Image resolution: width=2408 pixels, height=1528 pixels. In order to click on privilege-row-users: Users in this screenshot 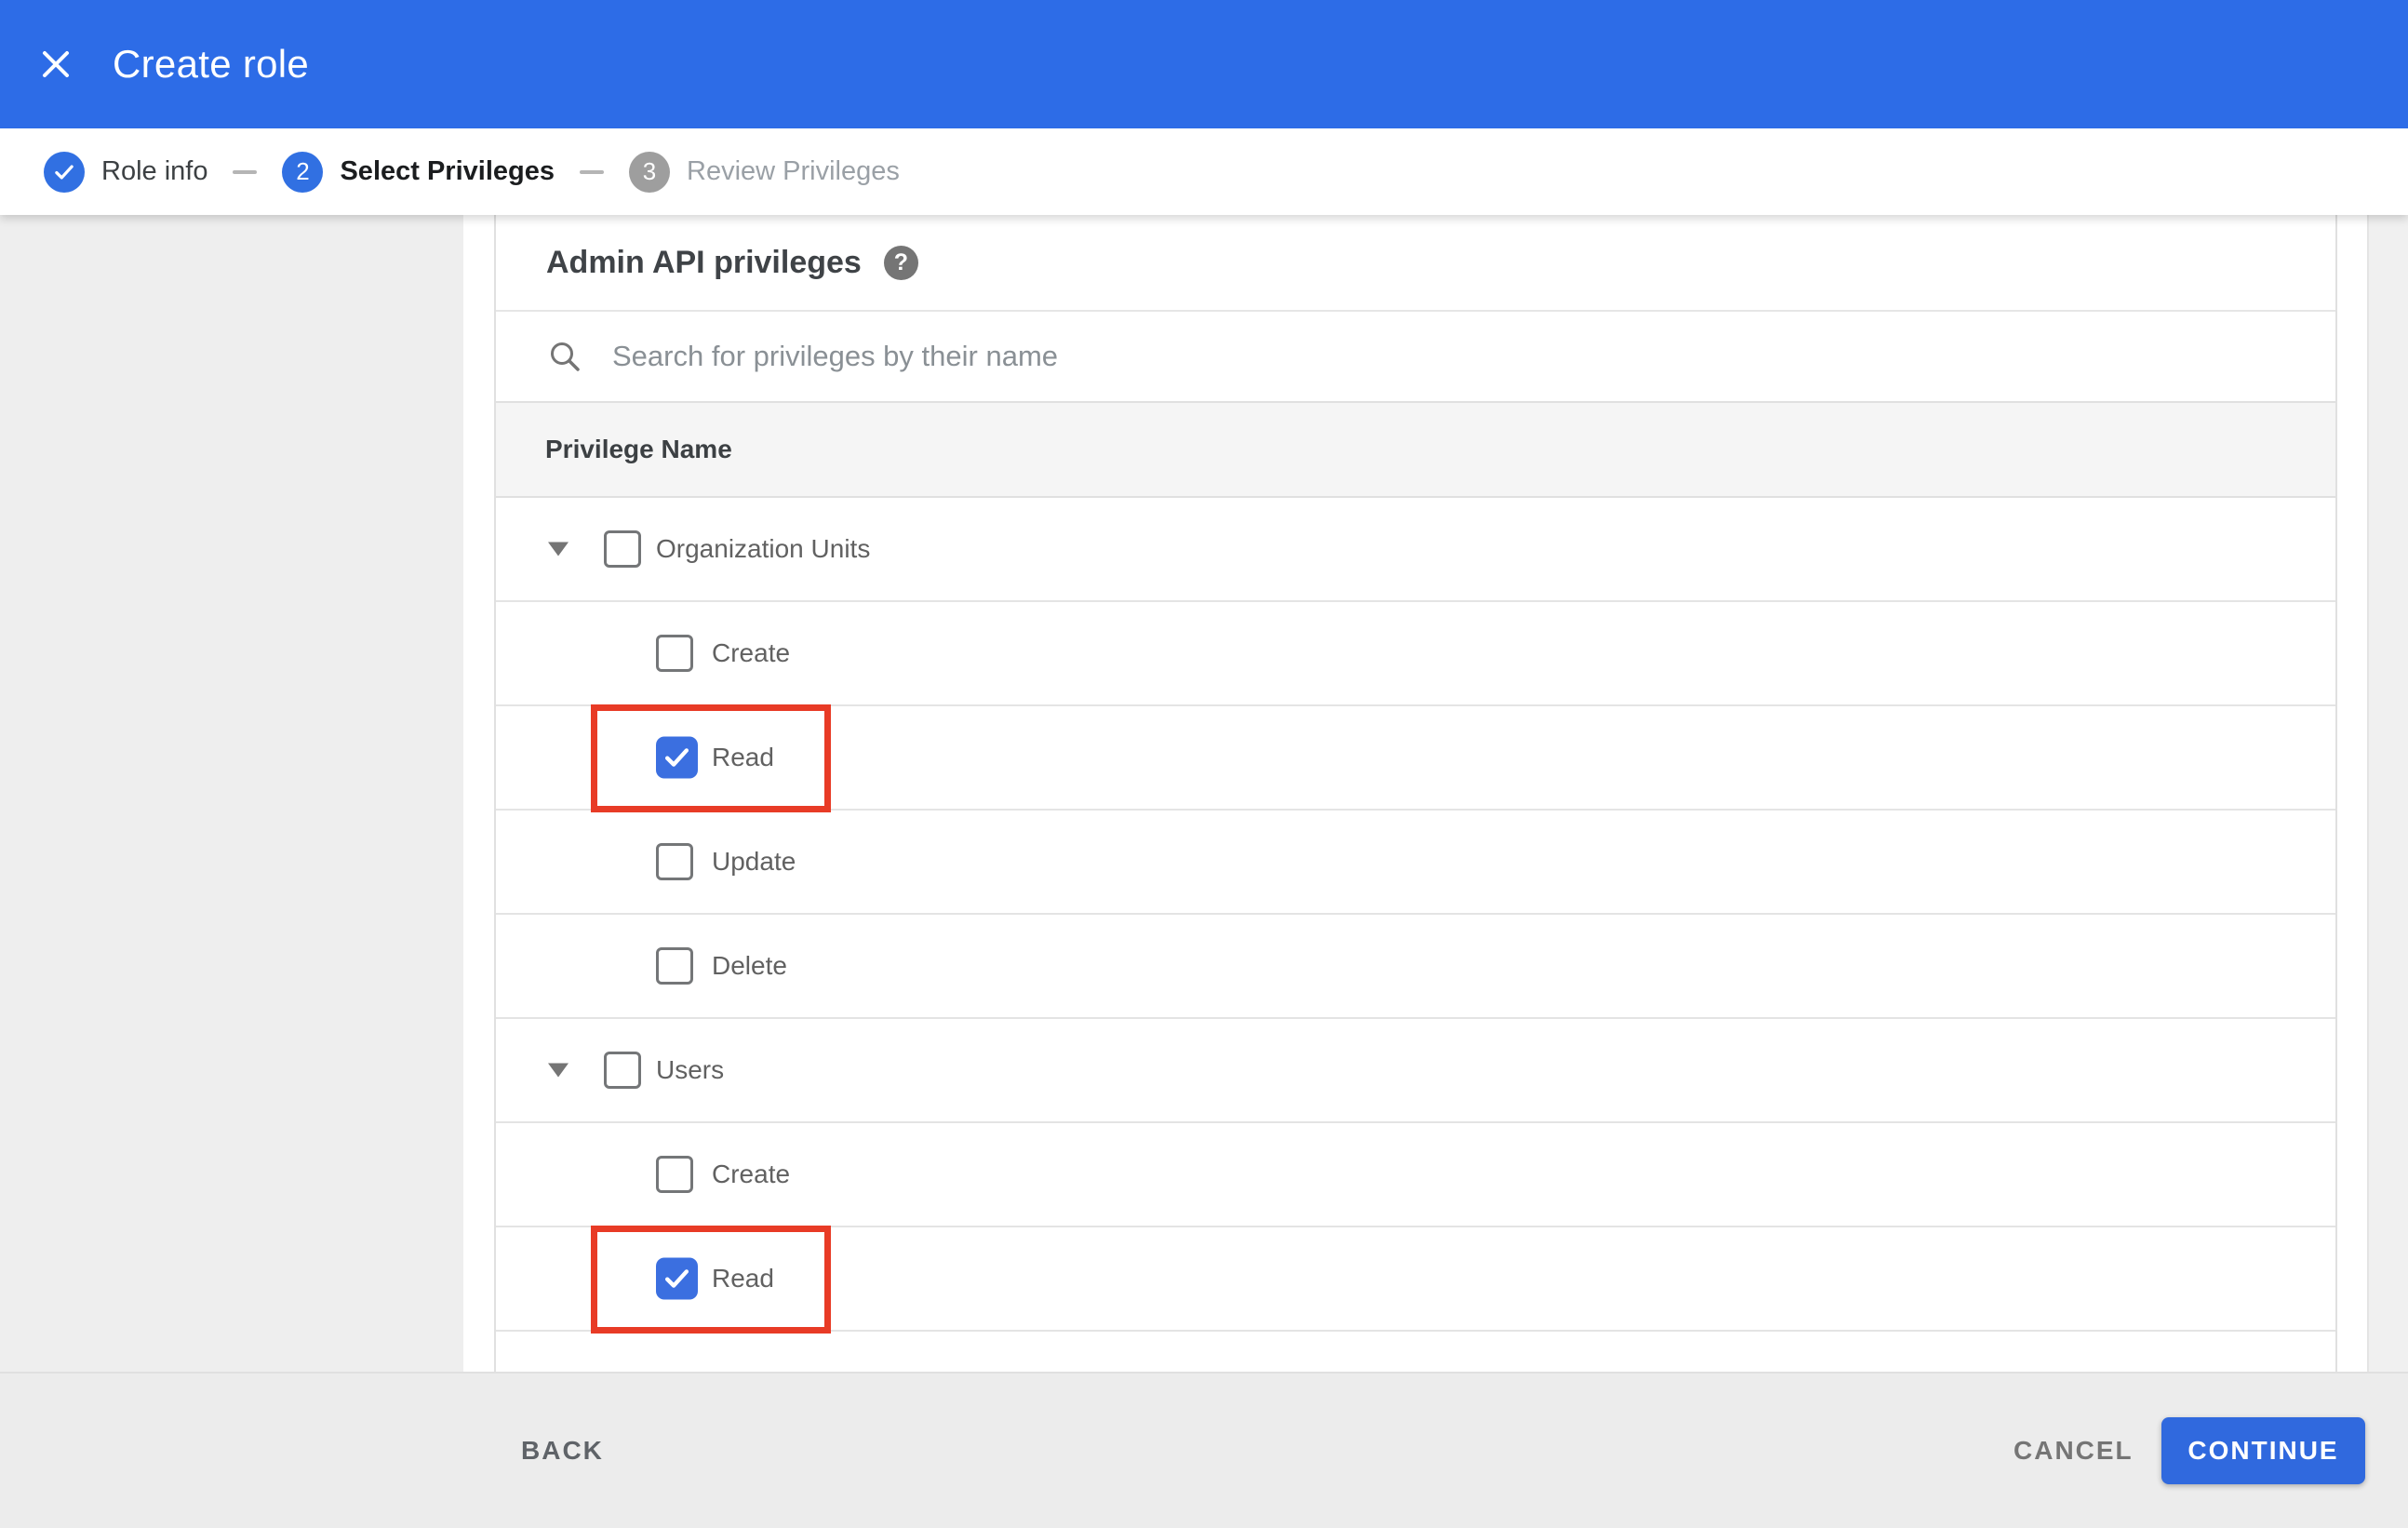, I will do `click(1416, 1071)`.